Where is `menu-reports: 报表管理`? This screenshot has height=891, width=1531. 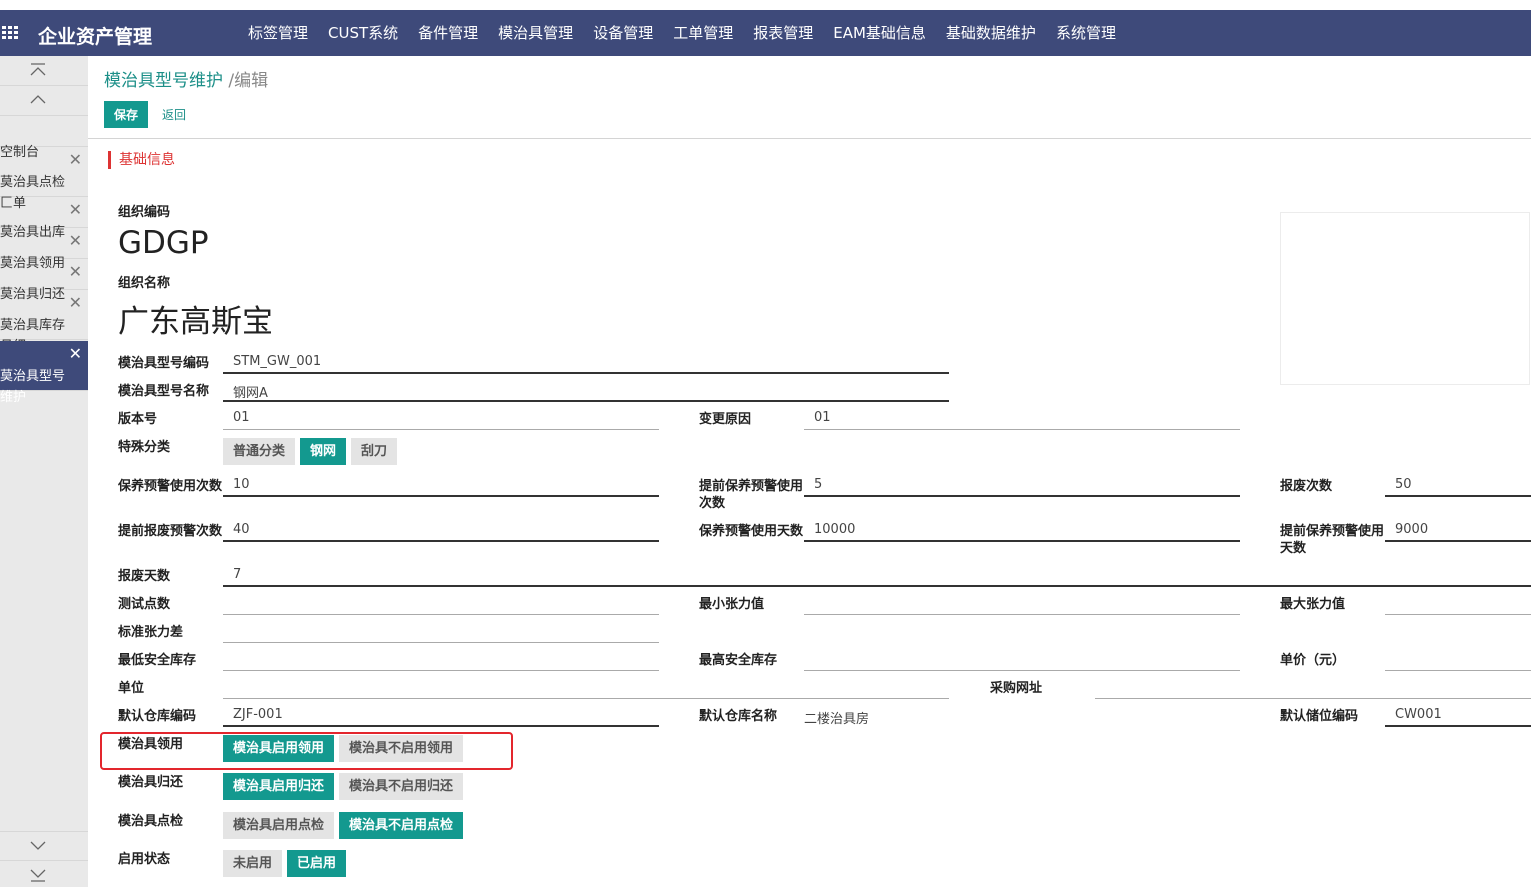 menu-reports: 报表管理 is located at coordinates (783, 33).